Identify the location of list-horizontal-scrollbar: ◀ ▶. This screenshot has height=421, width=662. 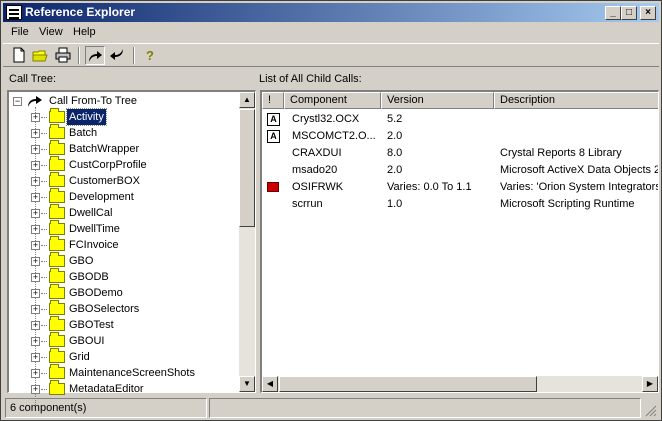
(460, 384).